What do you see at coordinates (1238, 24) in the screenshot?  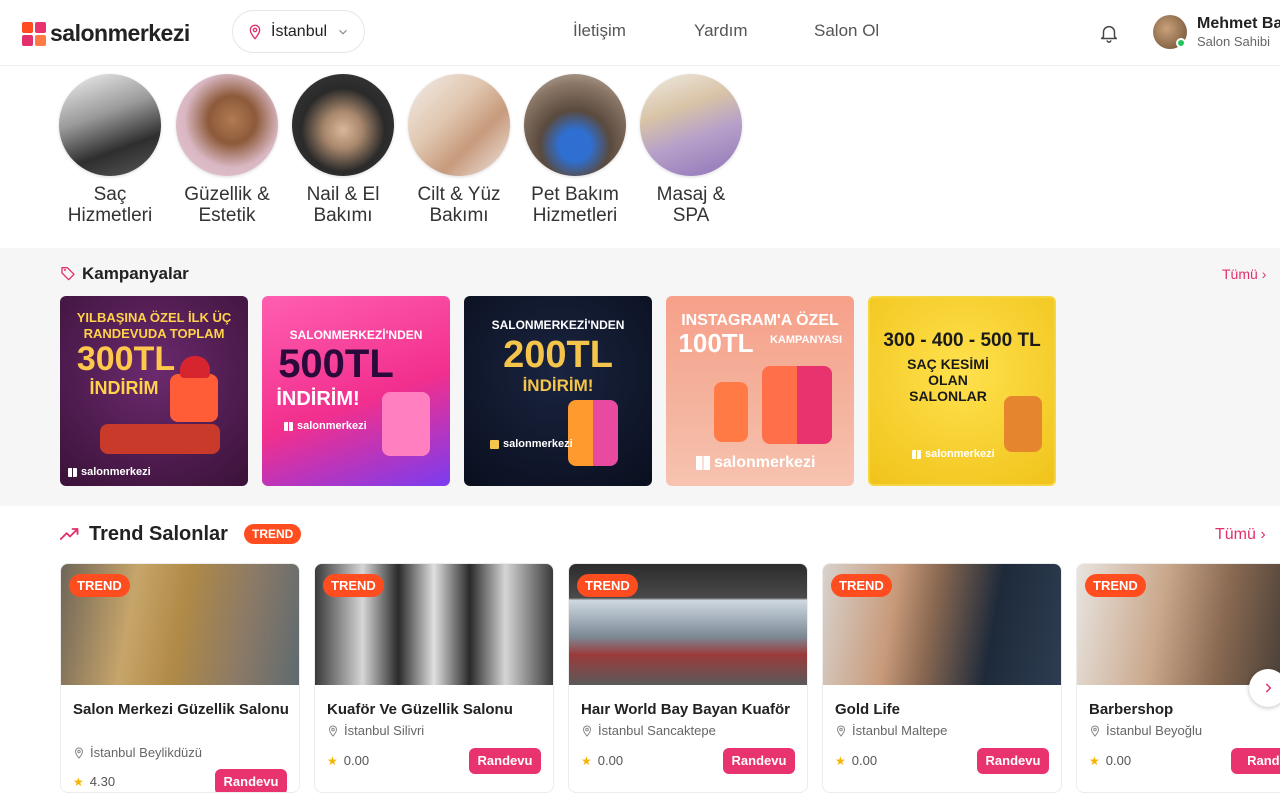 I see `user-name: Mehmet Ba` at bounding box center [1238, 24].